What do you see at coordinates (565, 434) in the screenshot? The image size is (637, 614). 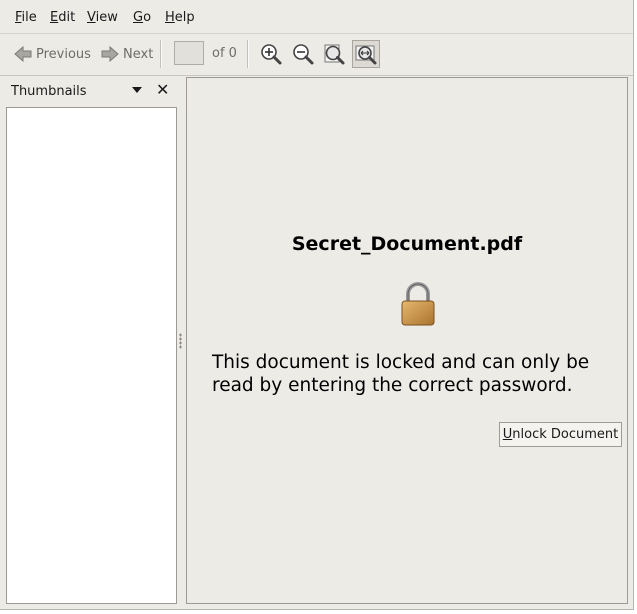 I see `unlock-label: nlock Document` at bounding box center [565, 434].